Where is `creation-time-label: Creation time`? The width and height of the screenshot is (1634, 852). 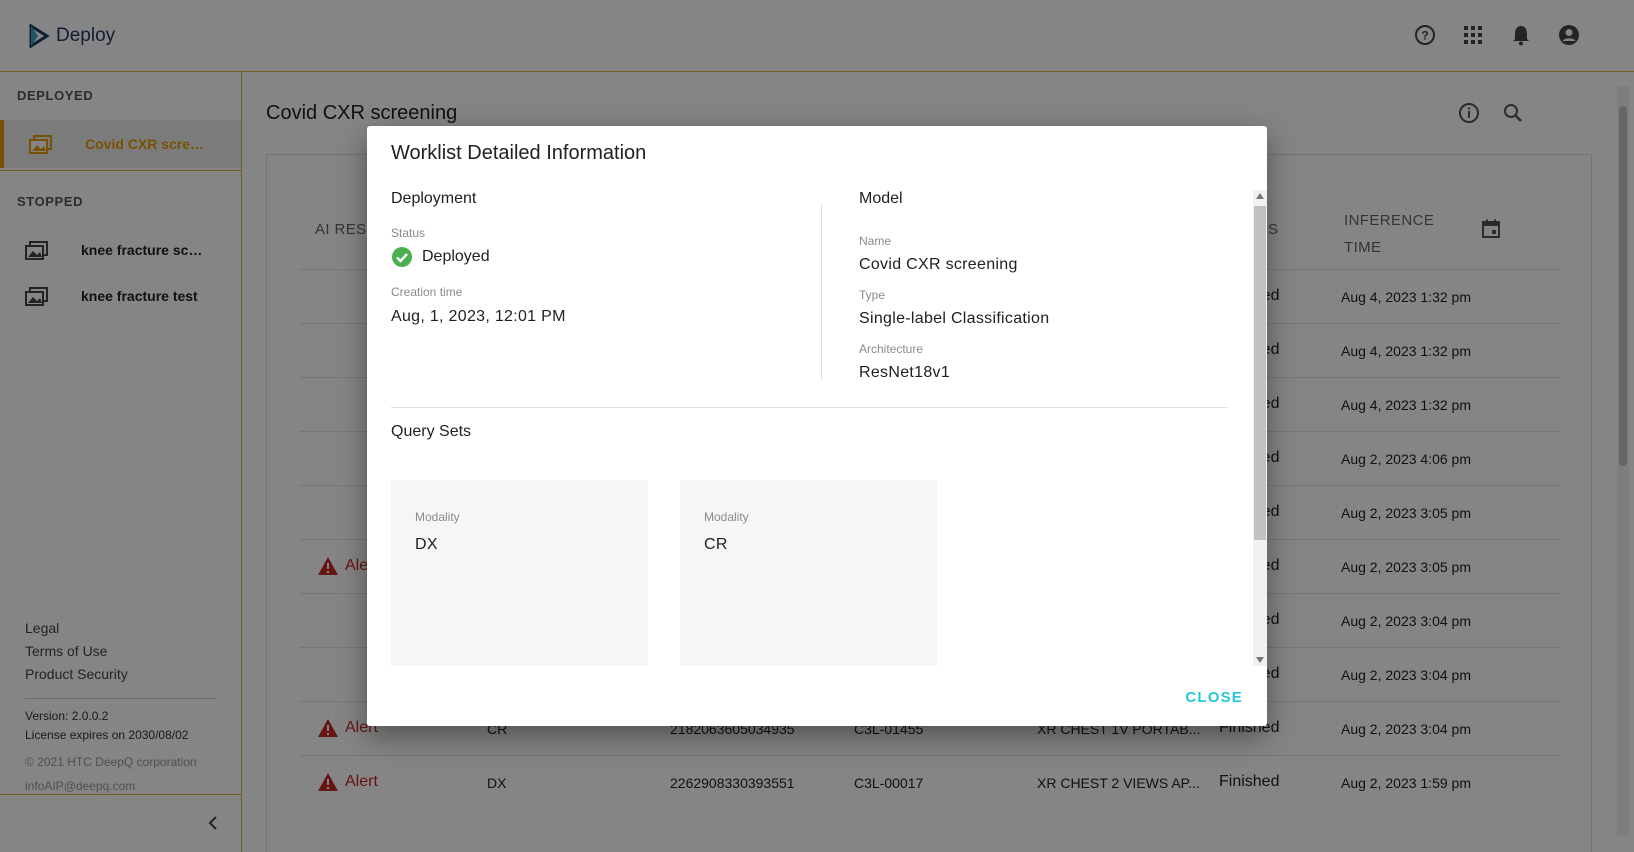 creation-time-label: Creation time is located at coordinates (427, 292).